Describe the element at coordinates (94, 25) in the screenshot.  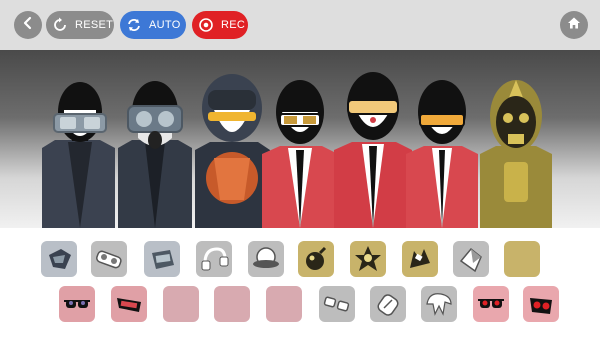
I see `reset-label: RESET` at that location.